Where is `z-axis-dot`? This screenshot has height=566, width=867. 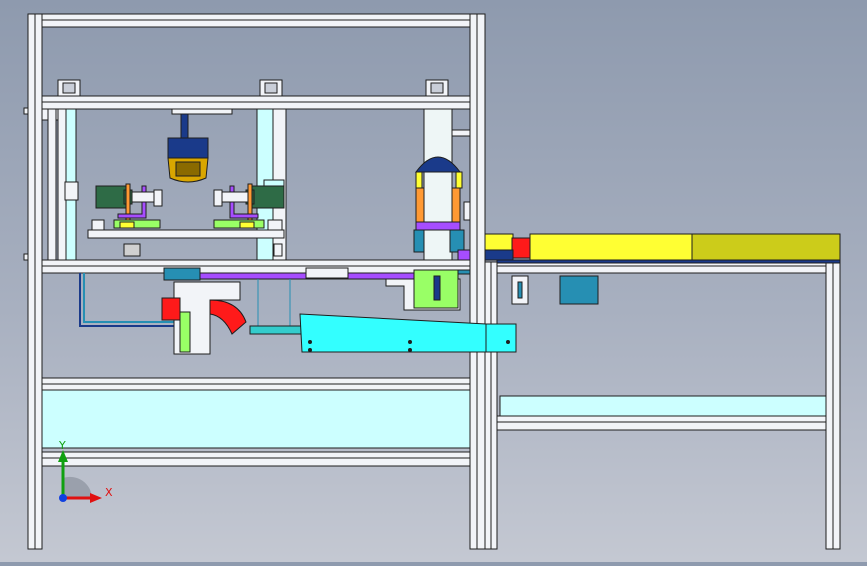
z-axis-dot is located at coordinates (63, 498).